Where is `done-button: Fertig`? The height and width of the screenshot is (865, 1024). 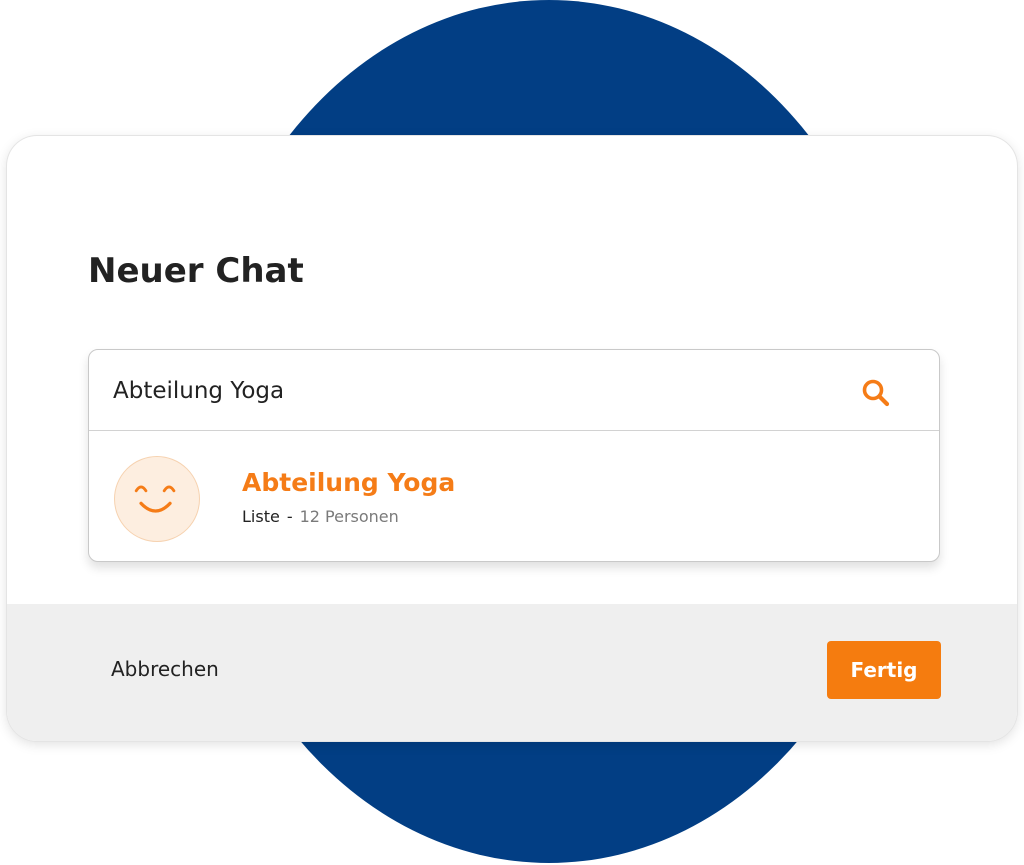
done-button: Fertig is located at coordinates (884, 670).